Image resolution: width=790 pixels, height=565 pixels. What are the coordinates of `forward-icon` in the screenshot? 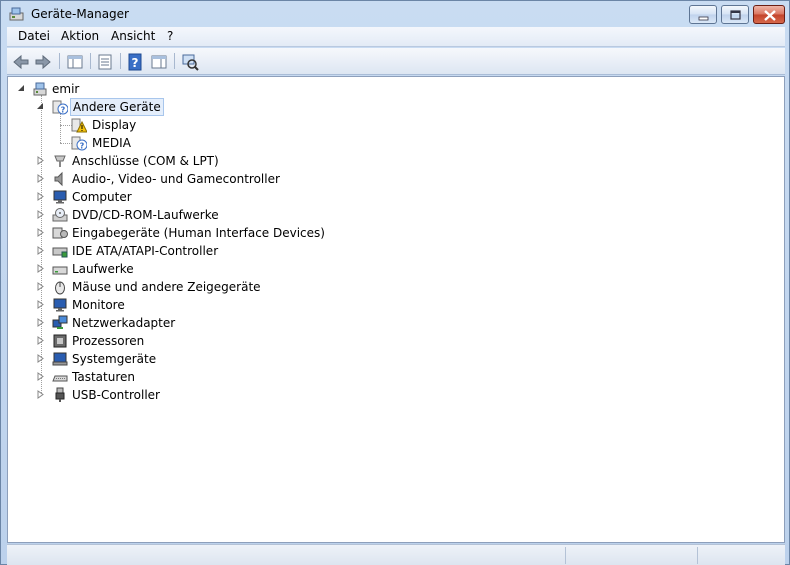 It's located at (43, 62).